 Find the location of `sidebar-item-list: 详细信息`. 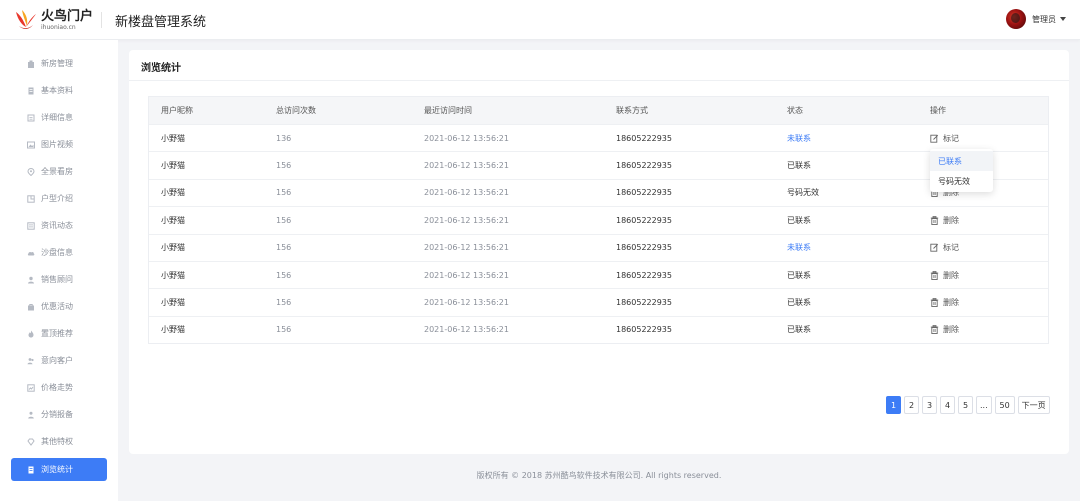

sidebar-item-list: 详细信息 is located at coordinates (59, 117).